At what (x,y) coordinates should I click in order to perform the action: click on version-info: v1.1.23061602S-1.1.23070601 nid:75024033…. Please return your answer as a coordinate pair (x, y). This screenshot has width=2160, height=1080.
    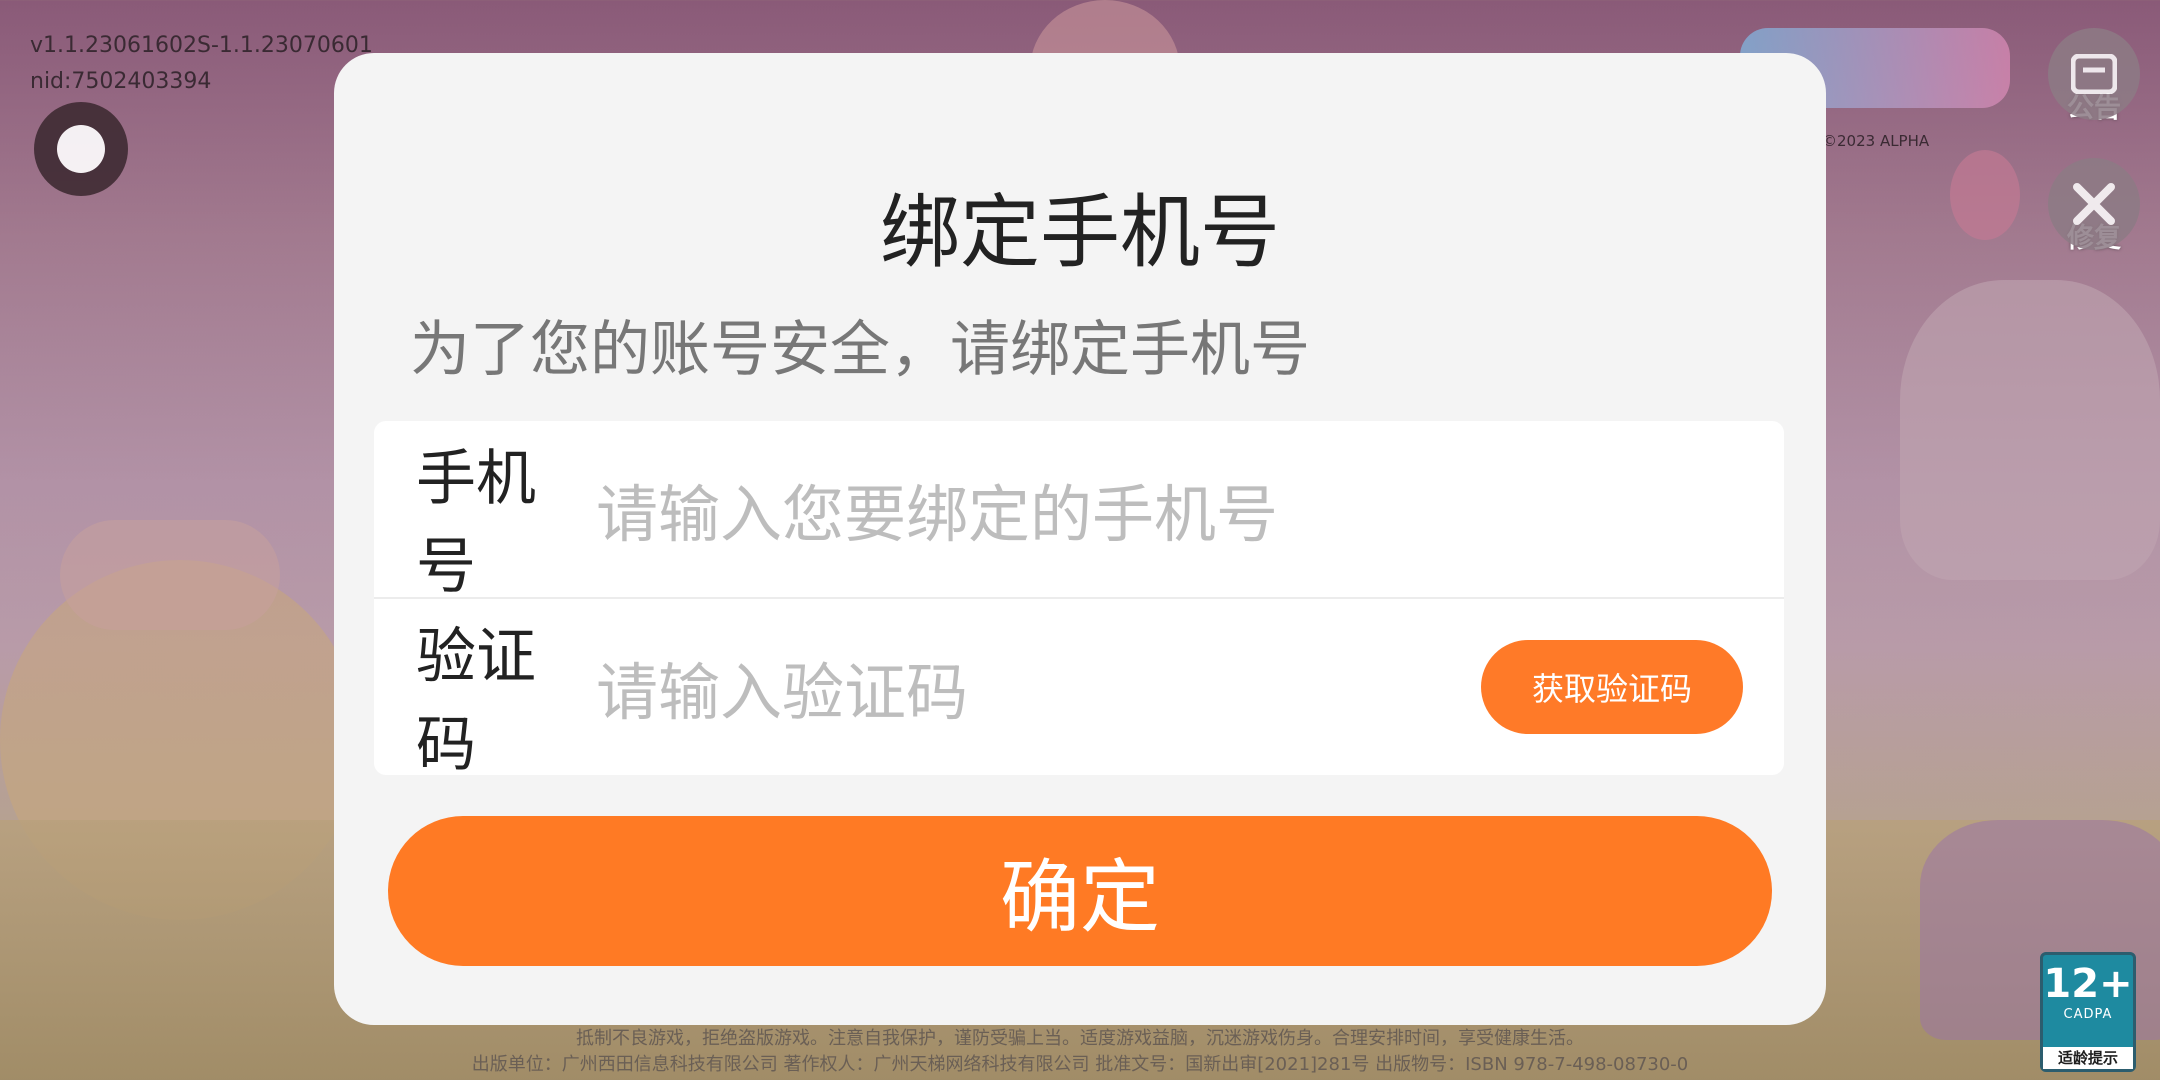
    Looking at the image, I should click on (201, 64).